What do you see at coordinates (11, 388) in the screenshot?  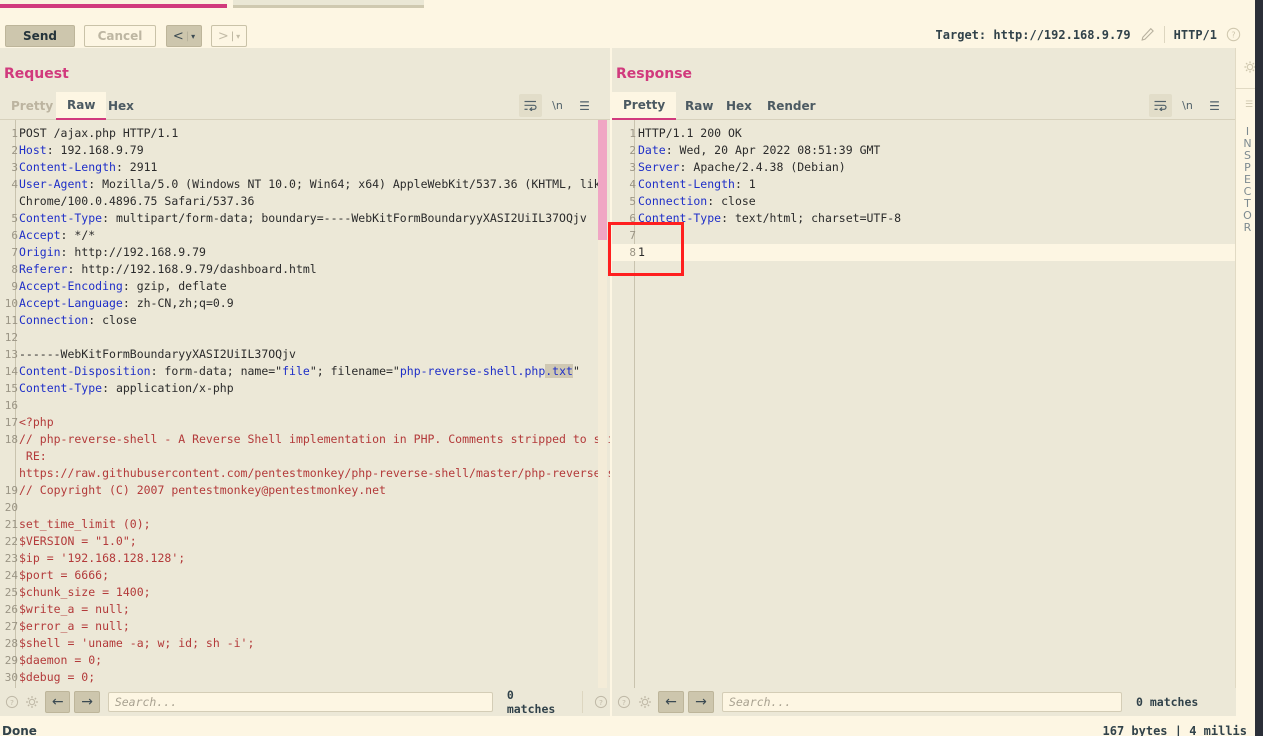 I see `line-number: 15` at bounding box center [11, 388].